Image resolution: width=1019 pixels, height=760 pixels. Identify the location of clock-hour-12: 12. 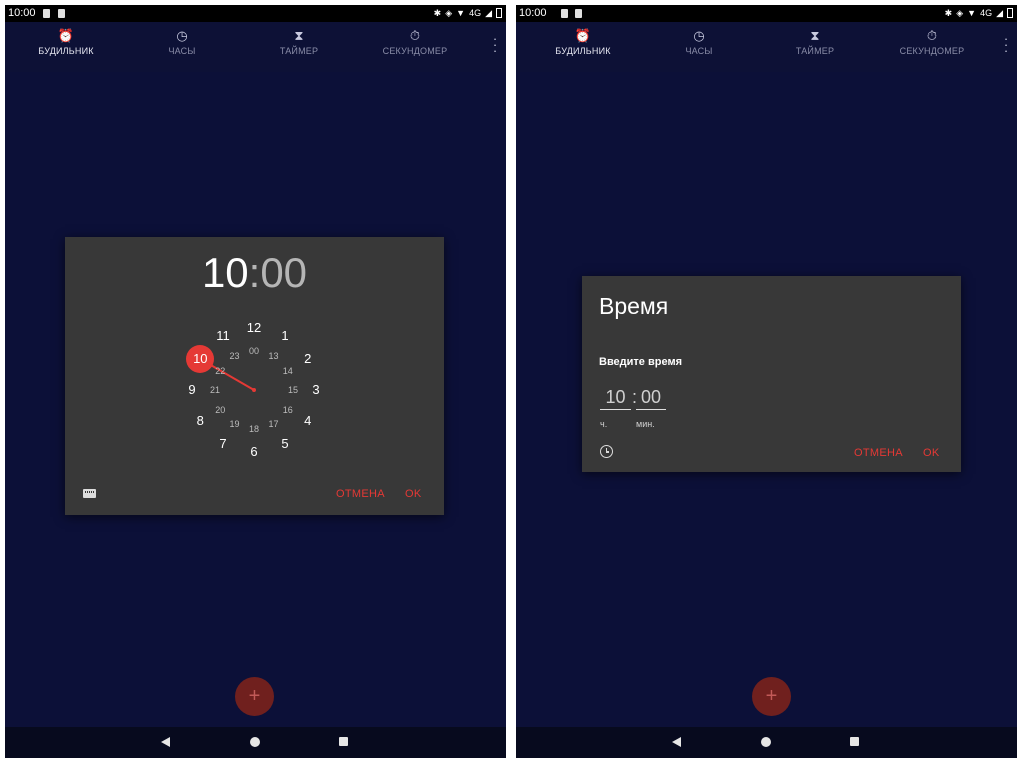
(254, 328).